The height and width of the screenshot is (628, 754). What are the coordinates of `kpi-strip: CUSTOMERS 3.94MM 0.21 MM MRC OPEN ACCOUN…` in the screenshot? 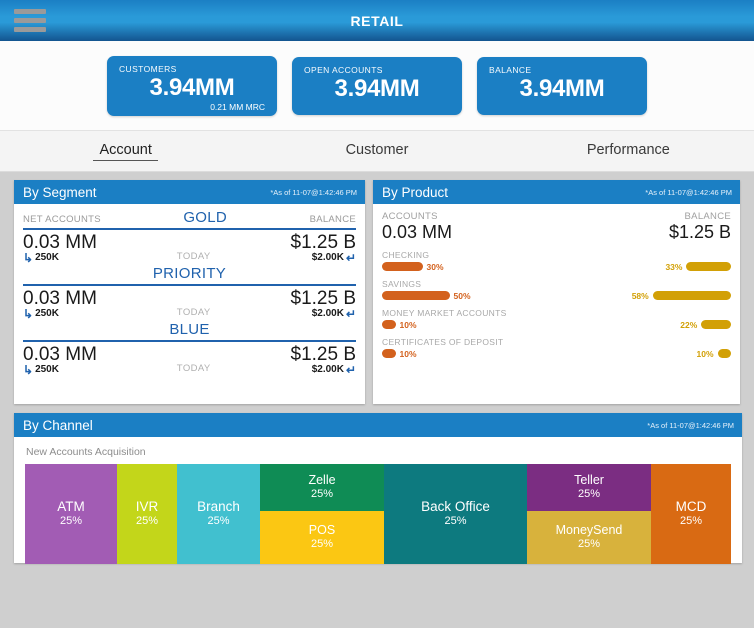 It's located at (377, 86).